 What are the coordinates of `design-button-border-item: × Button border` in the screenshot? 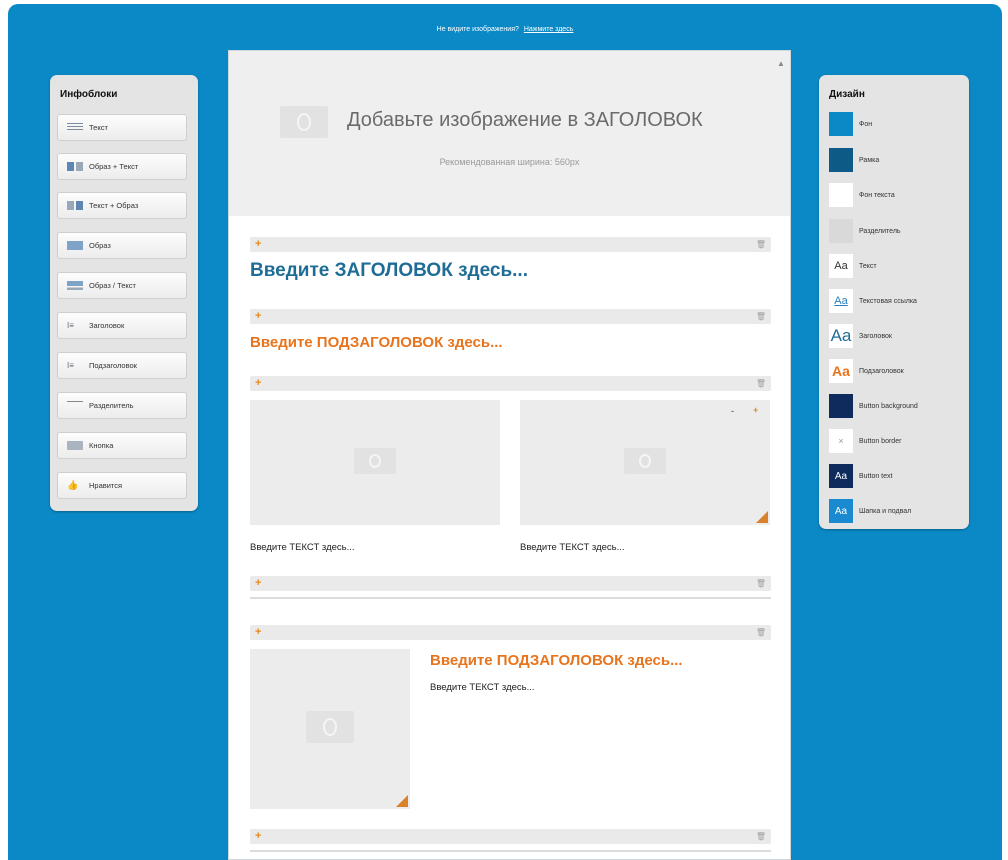 It's located at (865, 441).